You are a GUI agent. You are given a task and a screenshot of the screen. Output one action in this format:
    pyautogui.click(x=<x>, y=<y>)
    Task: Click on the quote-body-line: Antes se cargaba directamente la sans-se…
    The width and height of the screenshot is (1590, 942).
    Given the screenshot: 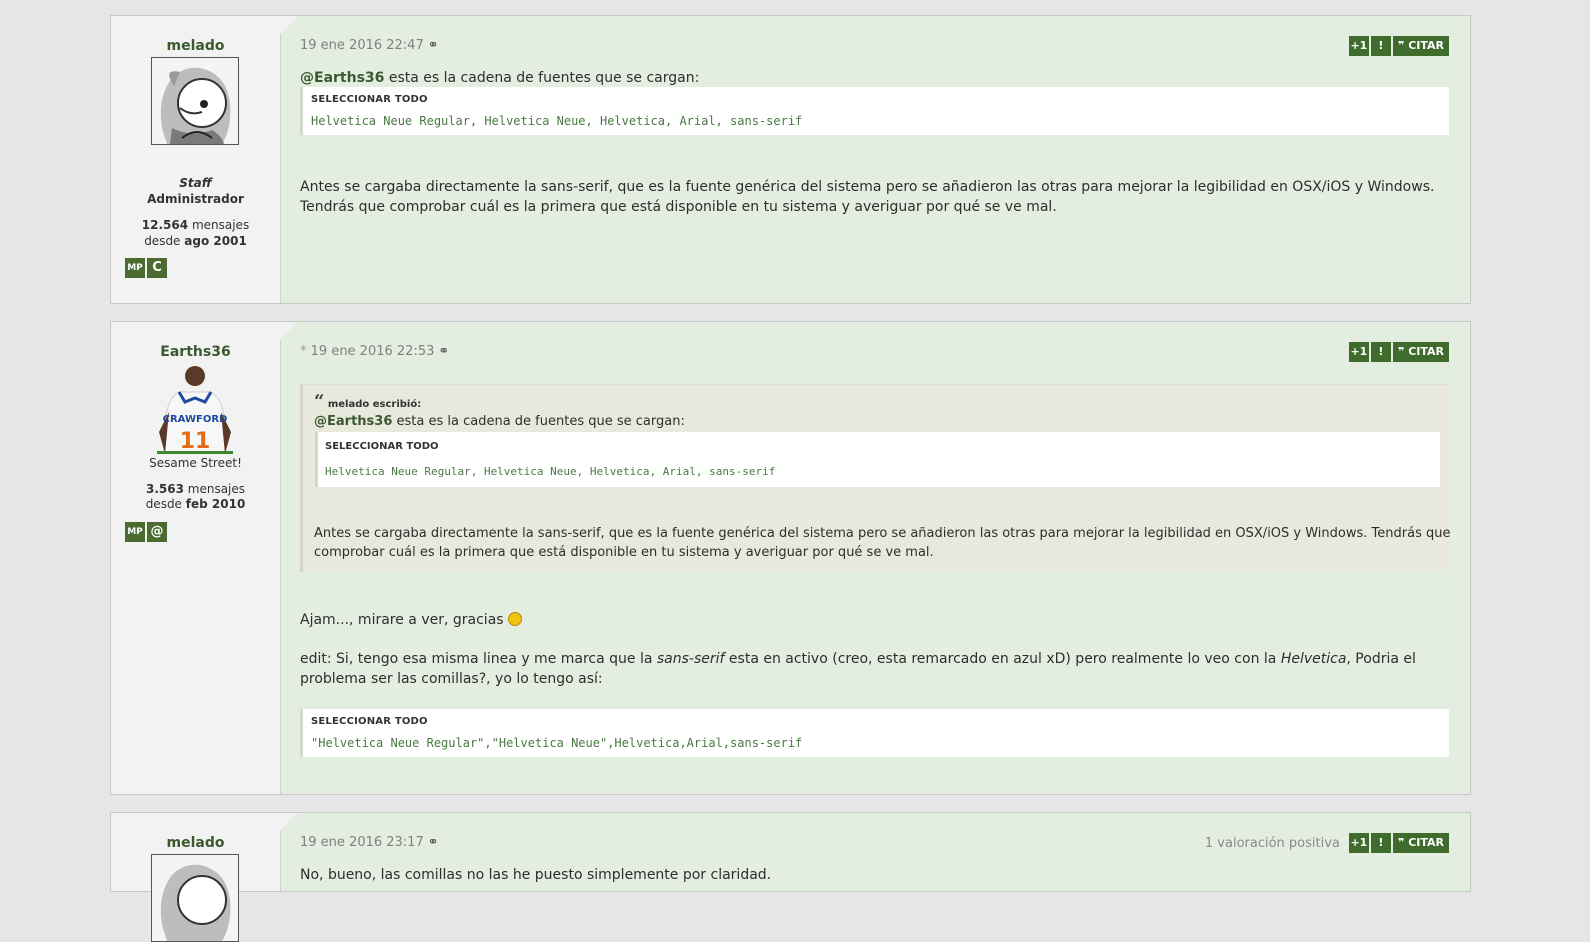 What is the action you would take?
    pyautogui.click(x=882, y=533)
    